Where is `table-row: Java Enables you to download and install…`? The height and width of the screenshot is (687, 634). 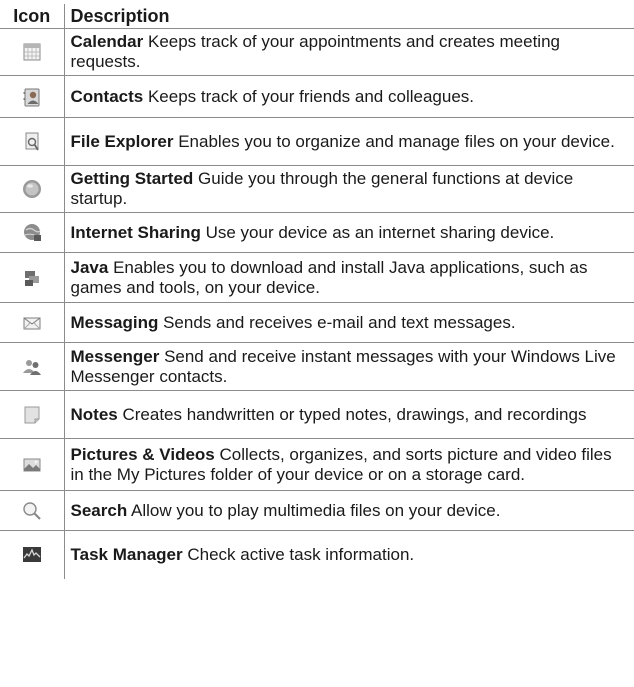
table-row: Java Enables you to download and install… is located at coordinates (317, 277).